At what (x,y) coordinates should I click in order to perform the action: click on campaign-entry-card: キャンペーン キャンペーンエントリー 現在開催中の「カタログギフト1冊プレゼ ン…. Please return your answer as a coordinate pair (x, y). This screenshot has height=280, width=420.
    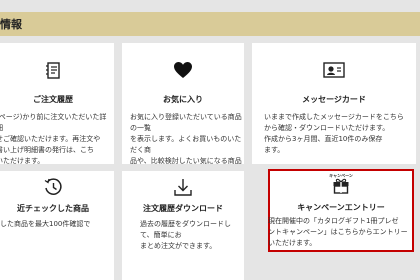
    Looking at the image, I should click on (341, 210).